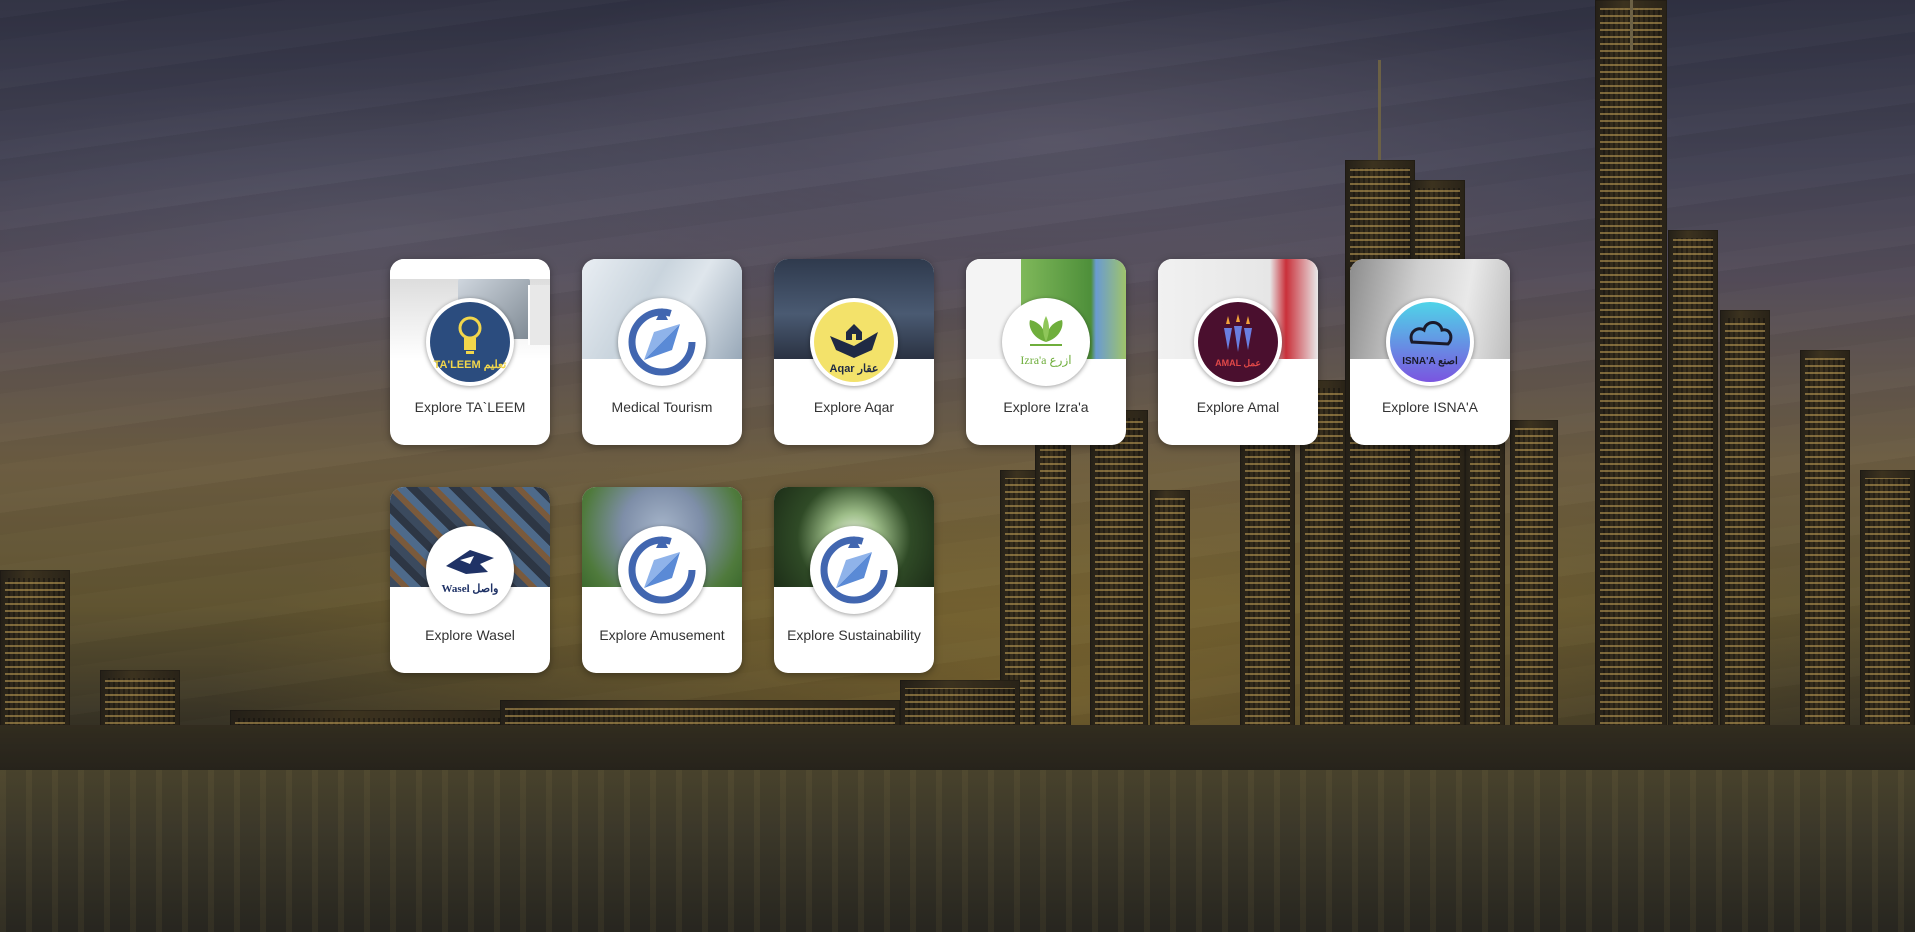 The image size is (1915, 932). What do you see at coordinates (1430, 407) in the screenshot?
I see `card-label: Explore ISNA'A` at bounding box center [1430, 407].